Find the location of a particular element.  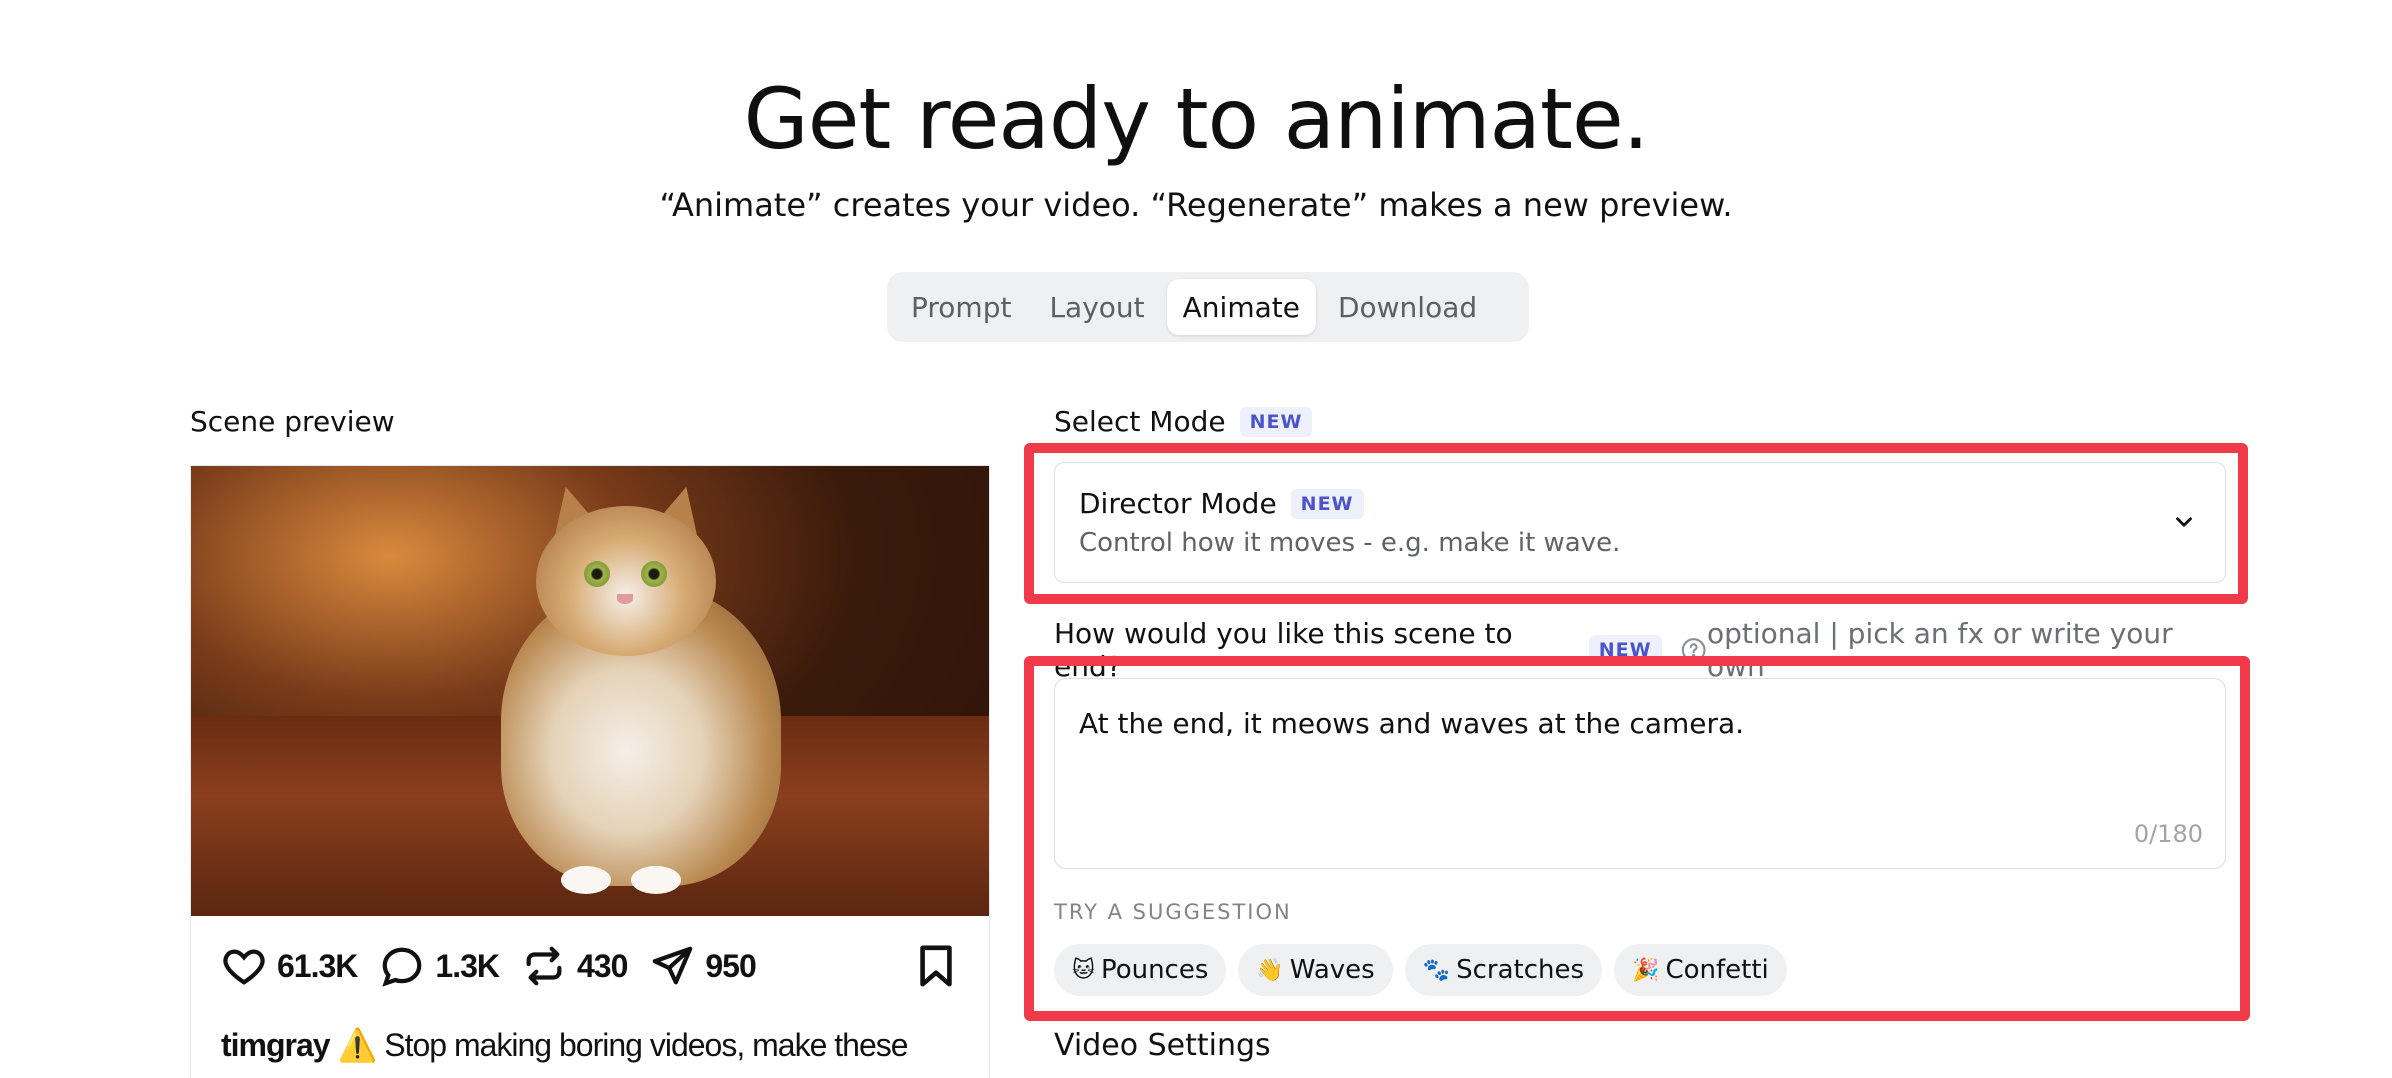

chip-label: Confetti is located at coordinates (1717, 970).